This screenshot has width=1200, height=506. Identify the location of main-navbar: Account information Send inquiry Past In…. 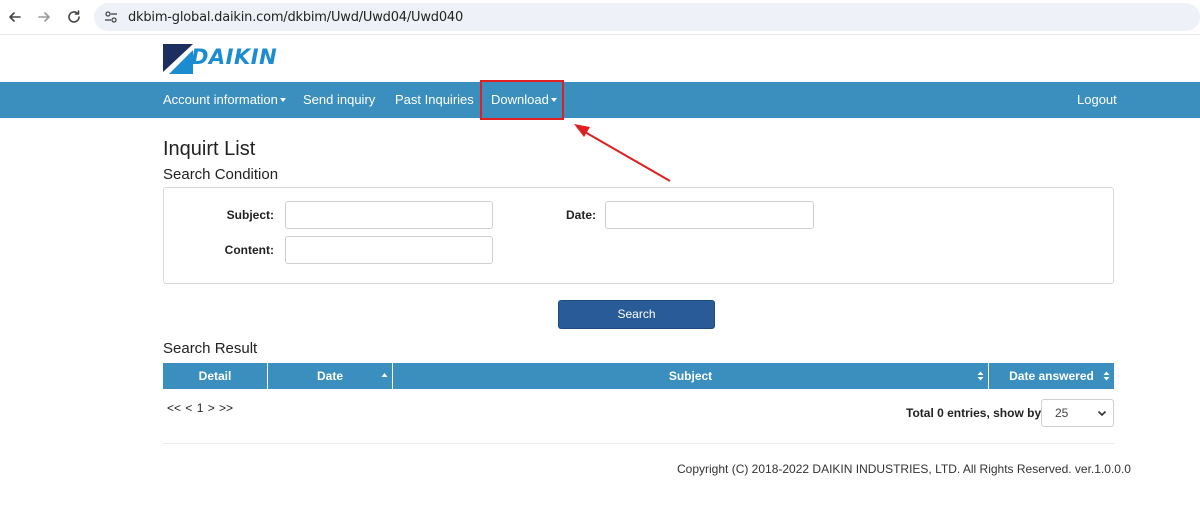
(600, 100).